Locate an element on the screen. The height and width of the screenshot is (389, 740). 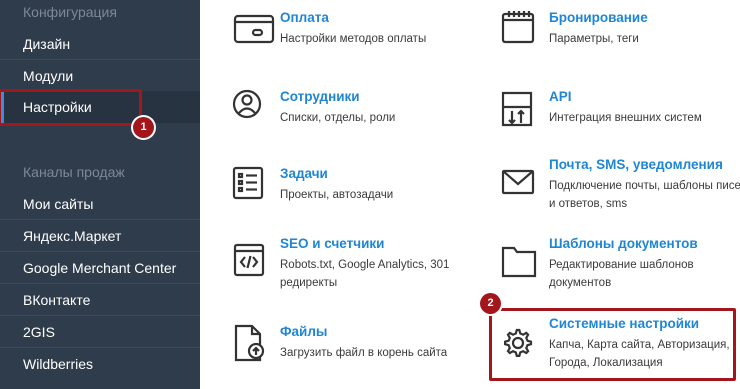
mail-icon is located at coordinates (523, 179).